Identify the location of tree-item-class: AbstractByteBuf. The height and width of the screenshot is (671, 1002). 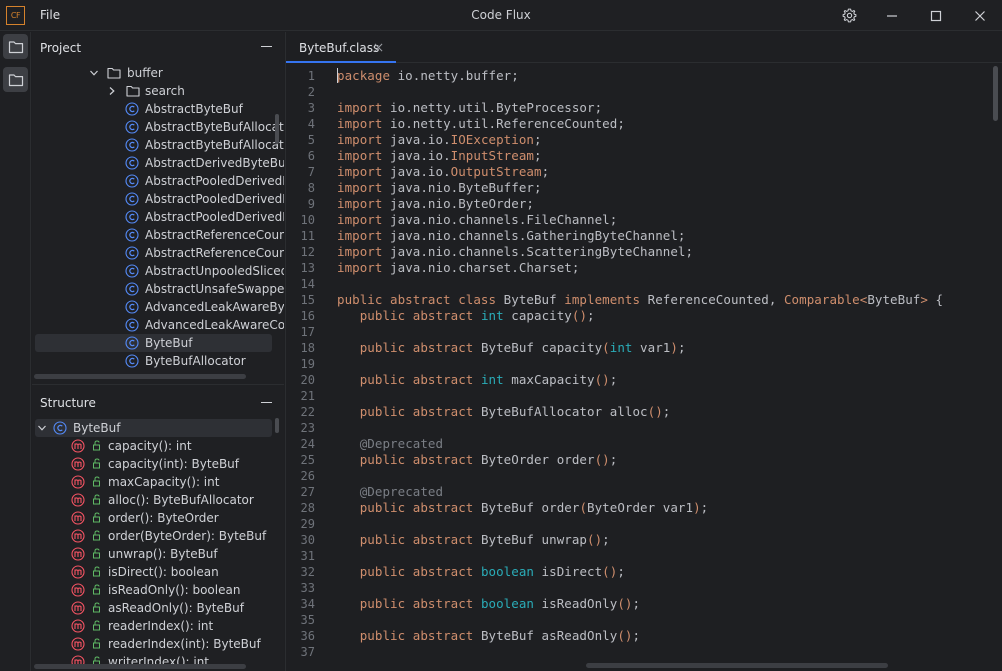
(152, 109).